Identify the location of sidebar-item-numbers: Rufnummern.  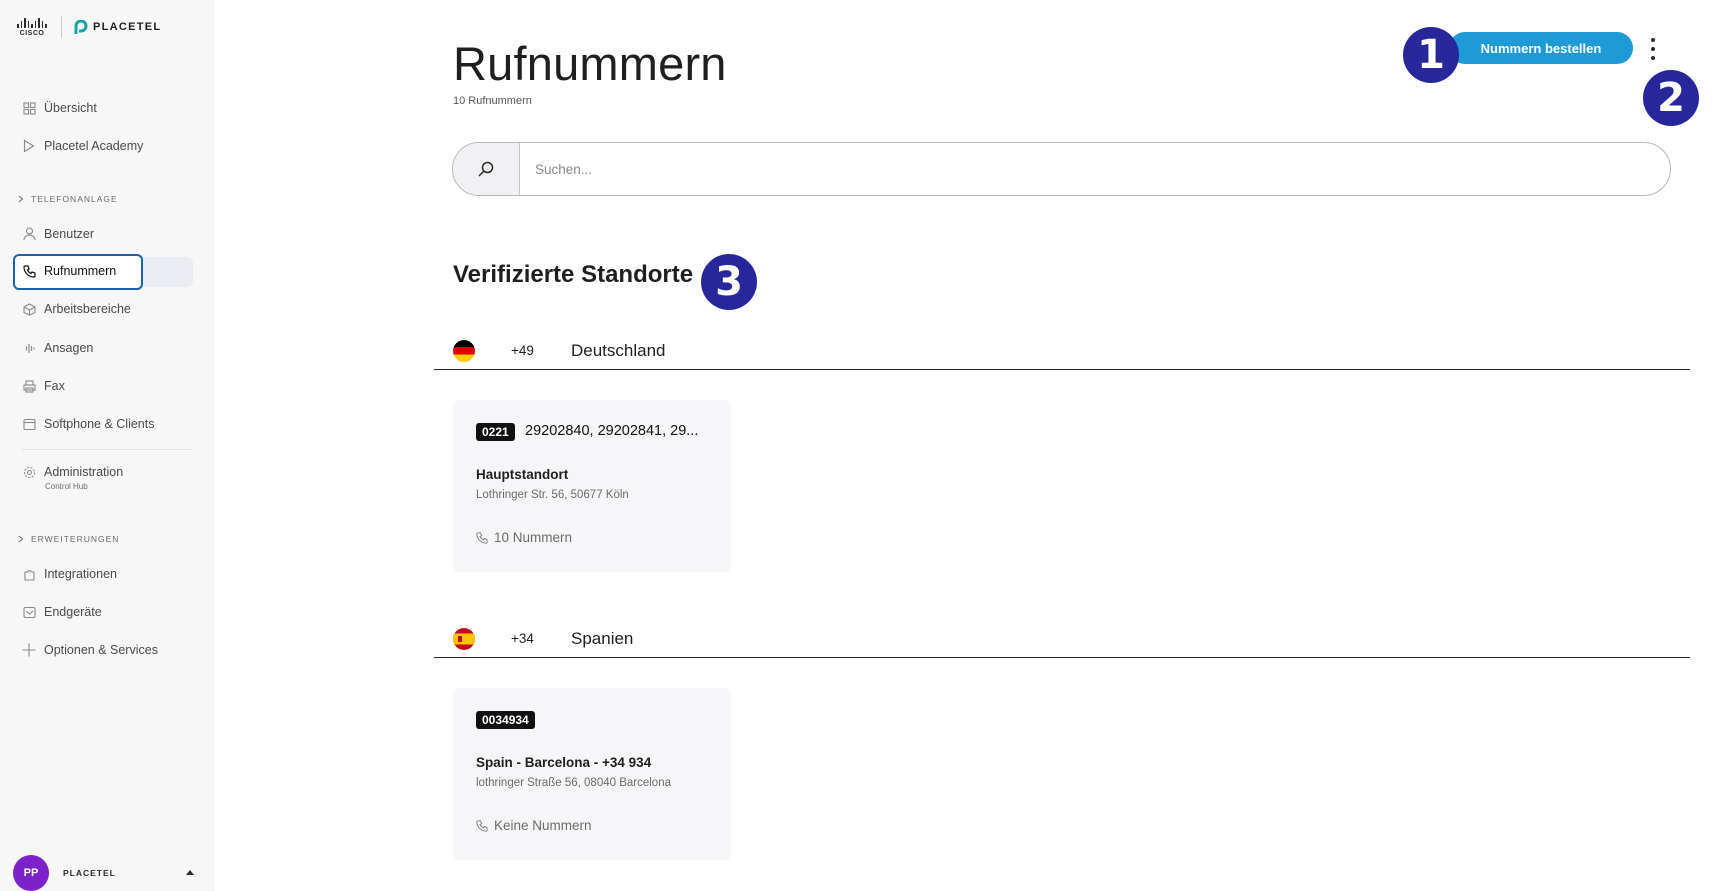
(69, 271).